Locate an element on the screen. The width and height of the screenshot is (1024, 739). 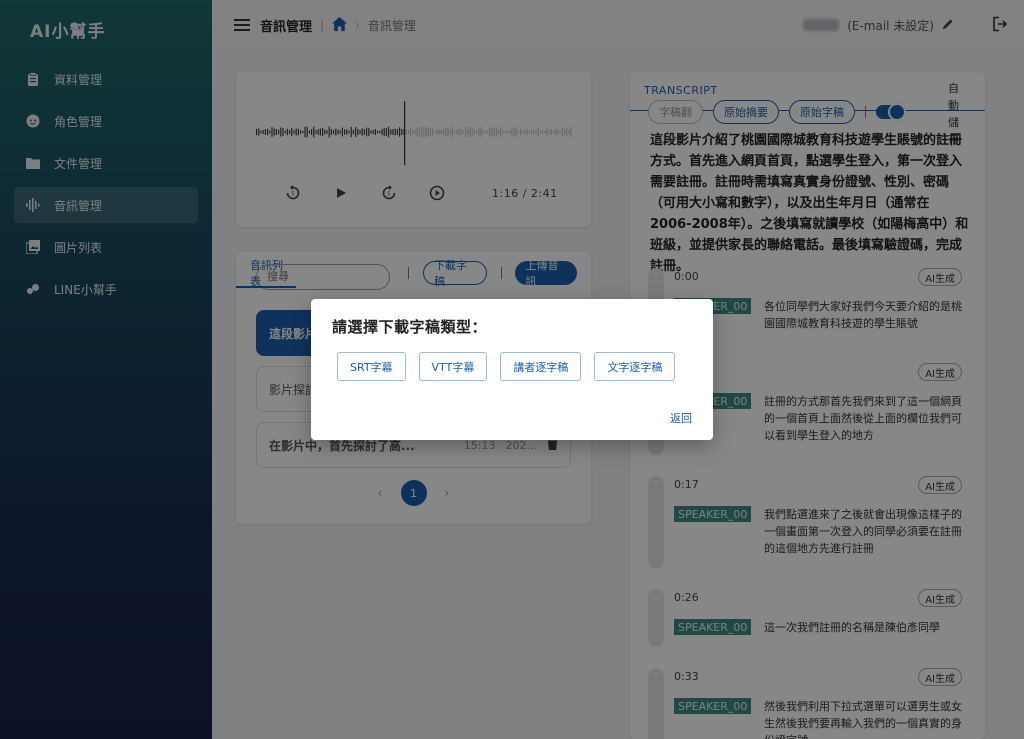
dialog-options: SRT字幕 VTT字幕 講者逐字稿 文字逐字稿 is located at coordinates (506, 366).